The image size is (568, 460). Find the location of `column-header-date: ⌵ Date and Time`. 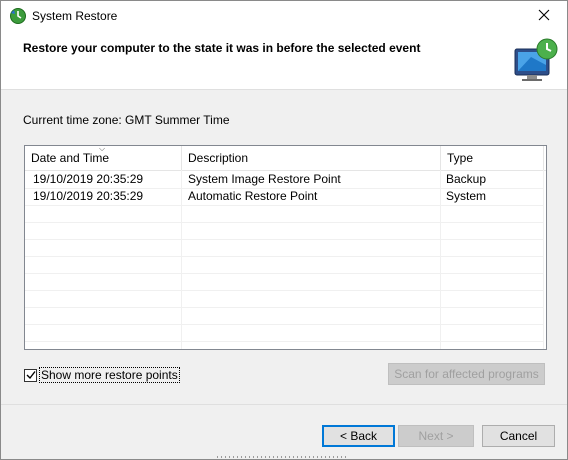

column-header-date: ⌵ Date and Time is located at coordinates (103, 158).